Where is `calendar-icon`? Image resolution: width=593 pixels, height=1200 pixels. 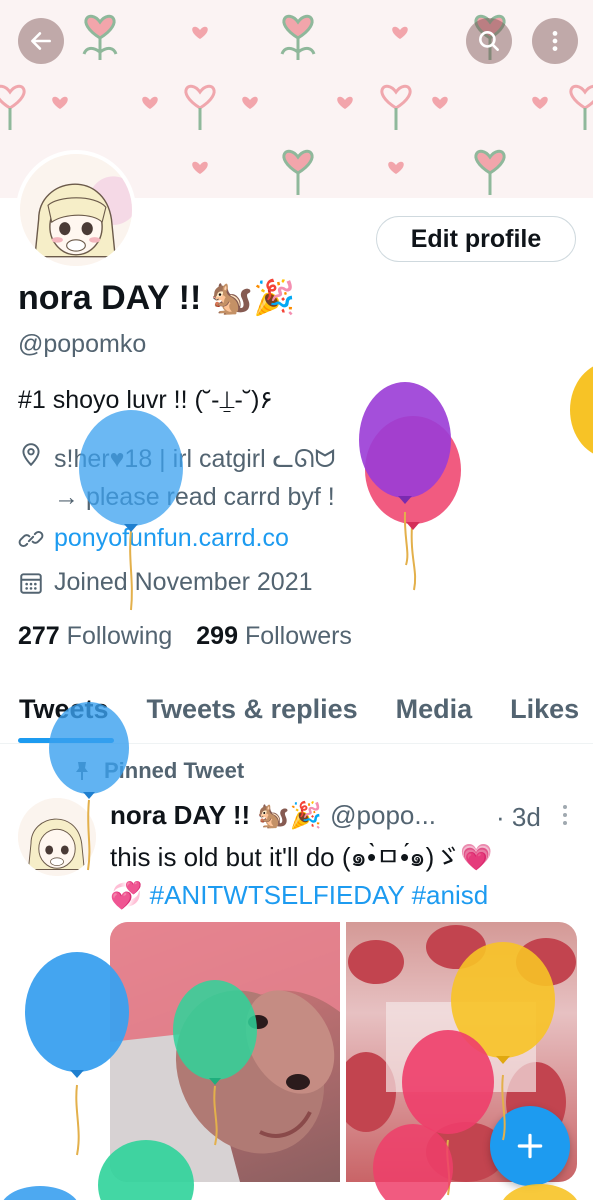
calendar-icon is located at coordinates (31, 583).